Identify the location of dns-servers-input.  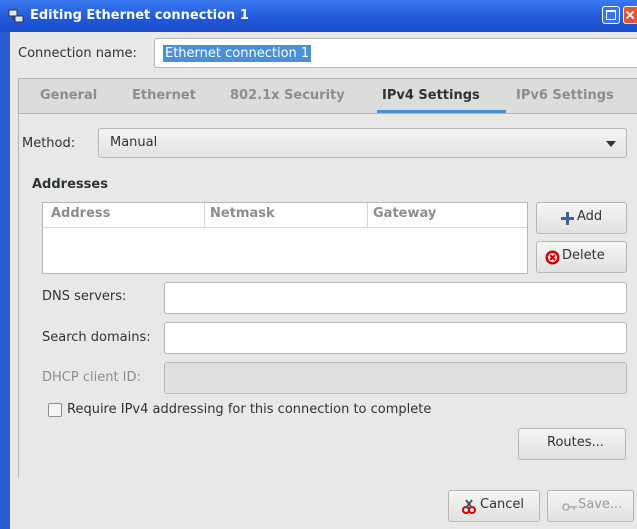
(395, 298).